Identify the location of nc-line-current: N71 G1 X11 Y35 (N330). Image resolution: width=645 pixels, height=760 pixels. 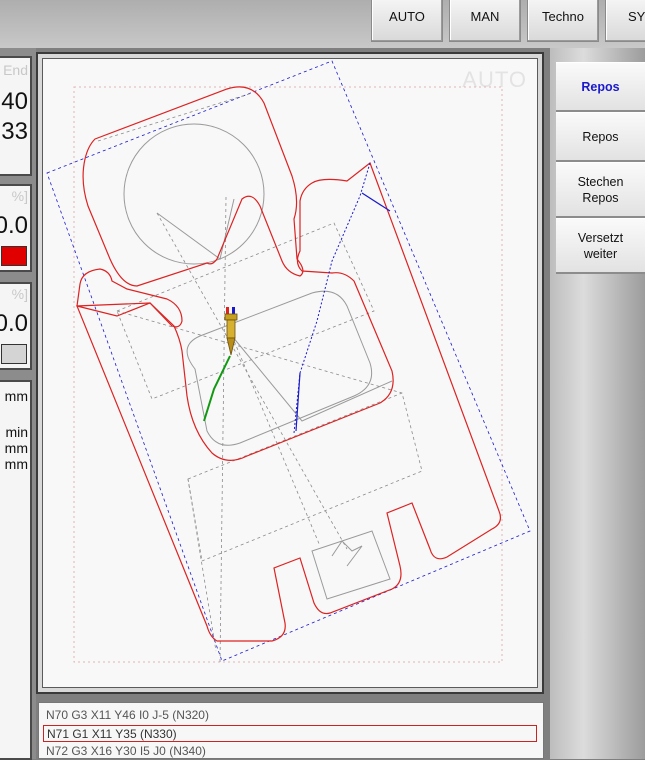
(290, 733).